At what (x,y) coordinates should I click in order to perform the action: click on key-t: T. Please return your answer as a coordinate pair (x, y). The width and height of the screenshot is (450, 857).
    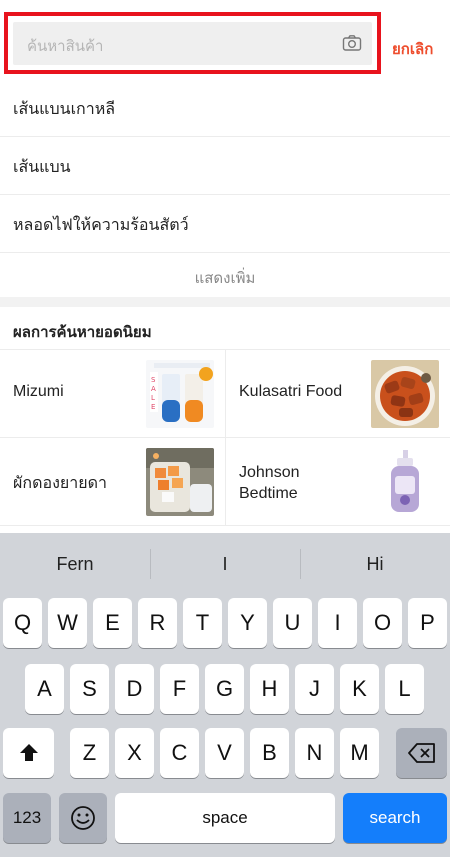
    Looking at the image, I should click on (202, 623).